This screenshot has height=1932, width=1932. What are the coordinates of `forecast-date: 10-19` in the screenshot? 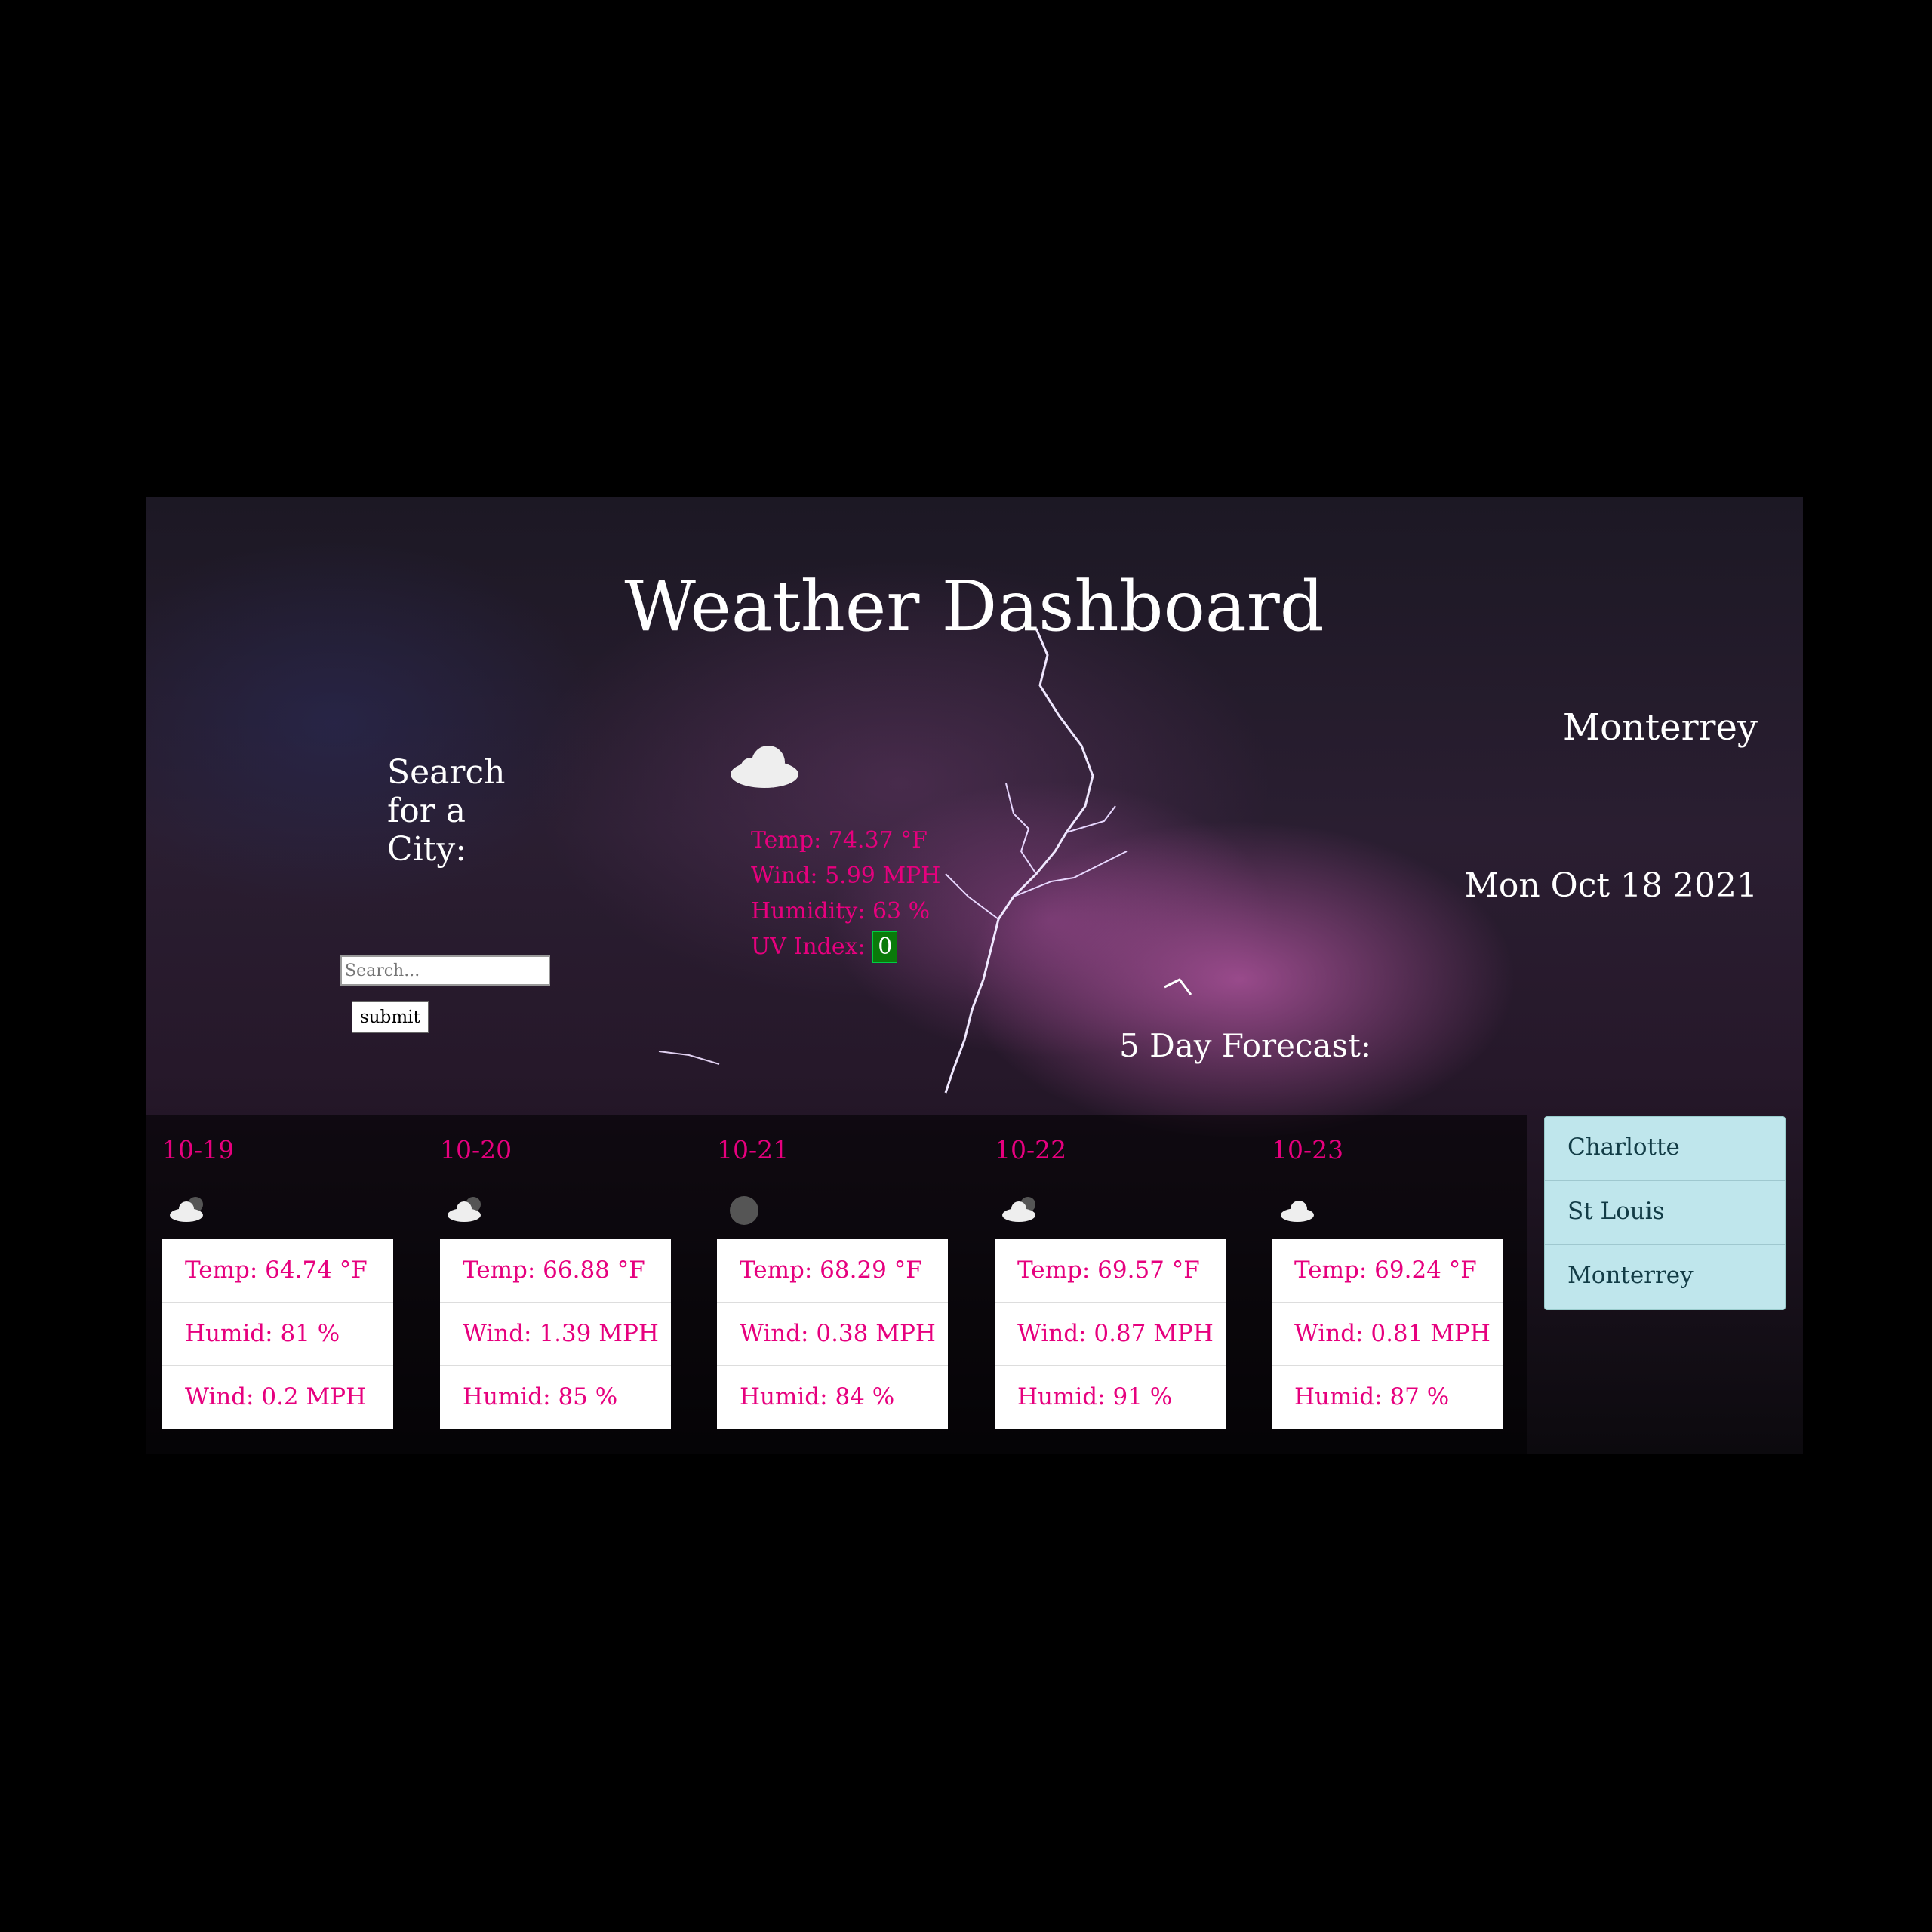 It's located at (198, 1149).